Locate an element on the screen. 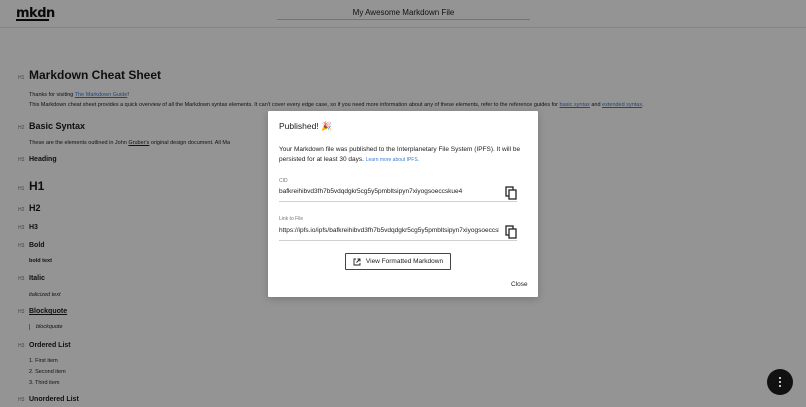 This screenshot has height=407, width=806. learn-more-ipfs-link: Learn more about IPFS. is located at coordinates (392, 160).